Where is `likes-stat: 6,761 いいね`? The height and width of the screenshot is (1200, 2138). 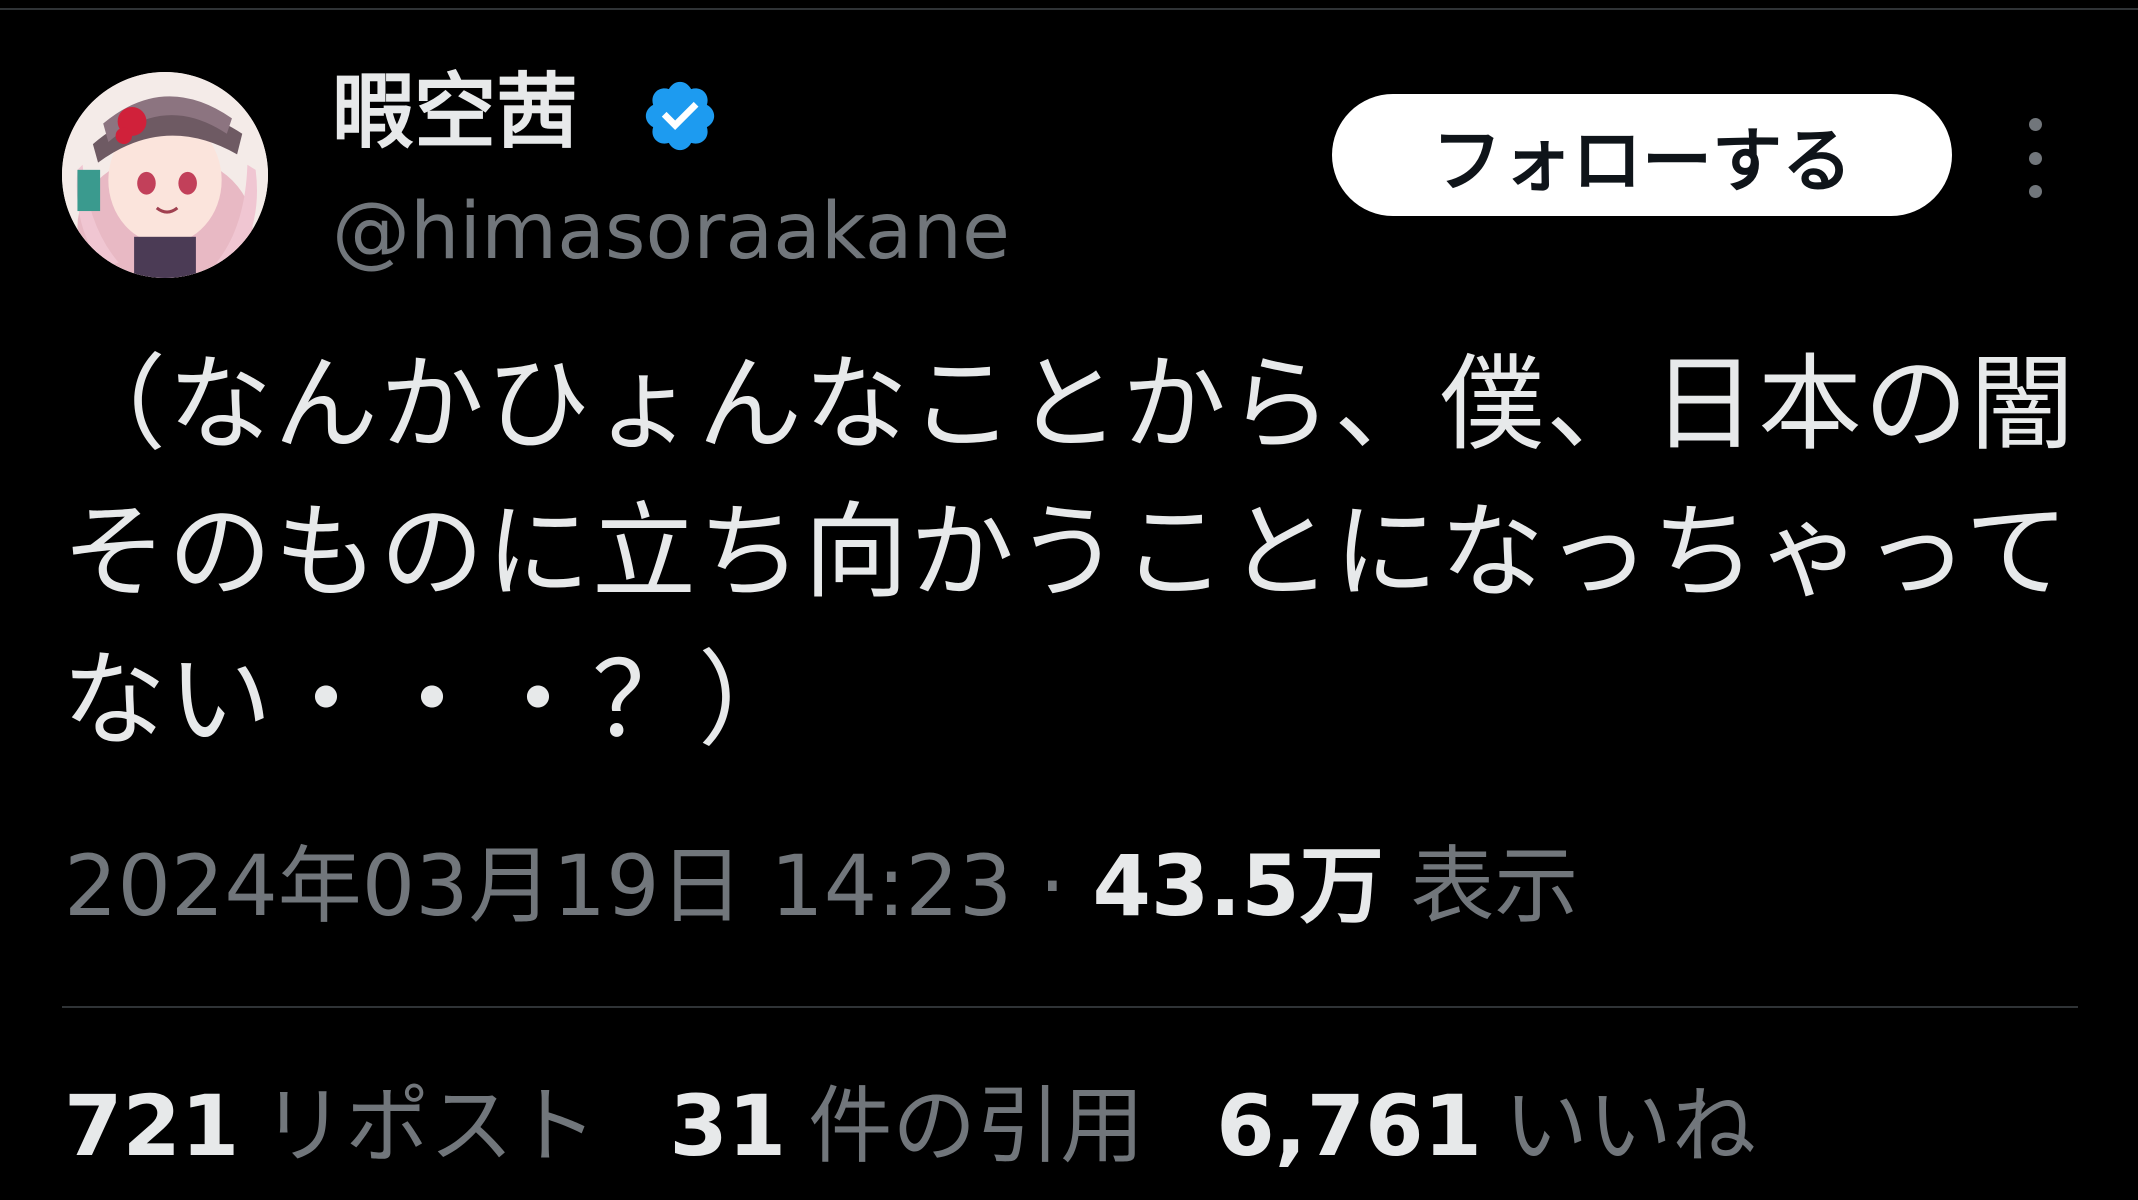 likes-stat: 6,761 いいね is located at coordinates (1486, 1126).